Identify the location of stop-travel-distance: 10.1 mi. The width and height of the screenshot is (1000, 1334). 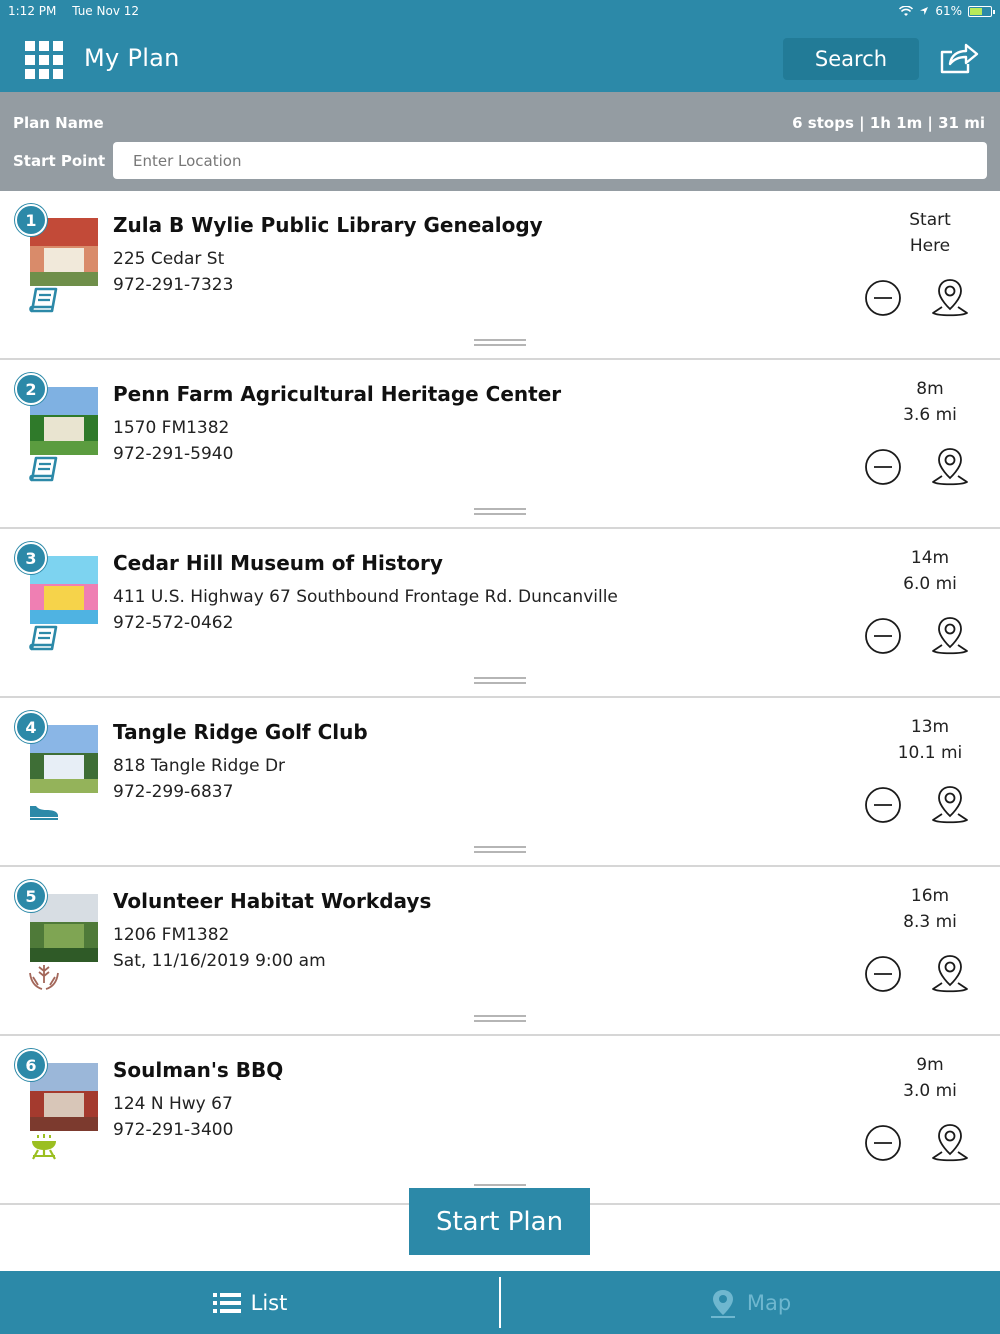
(930, 753).